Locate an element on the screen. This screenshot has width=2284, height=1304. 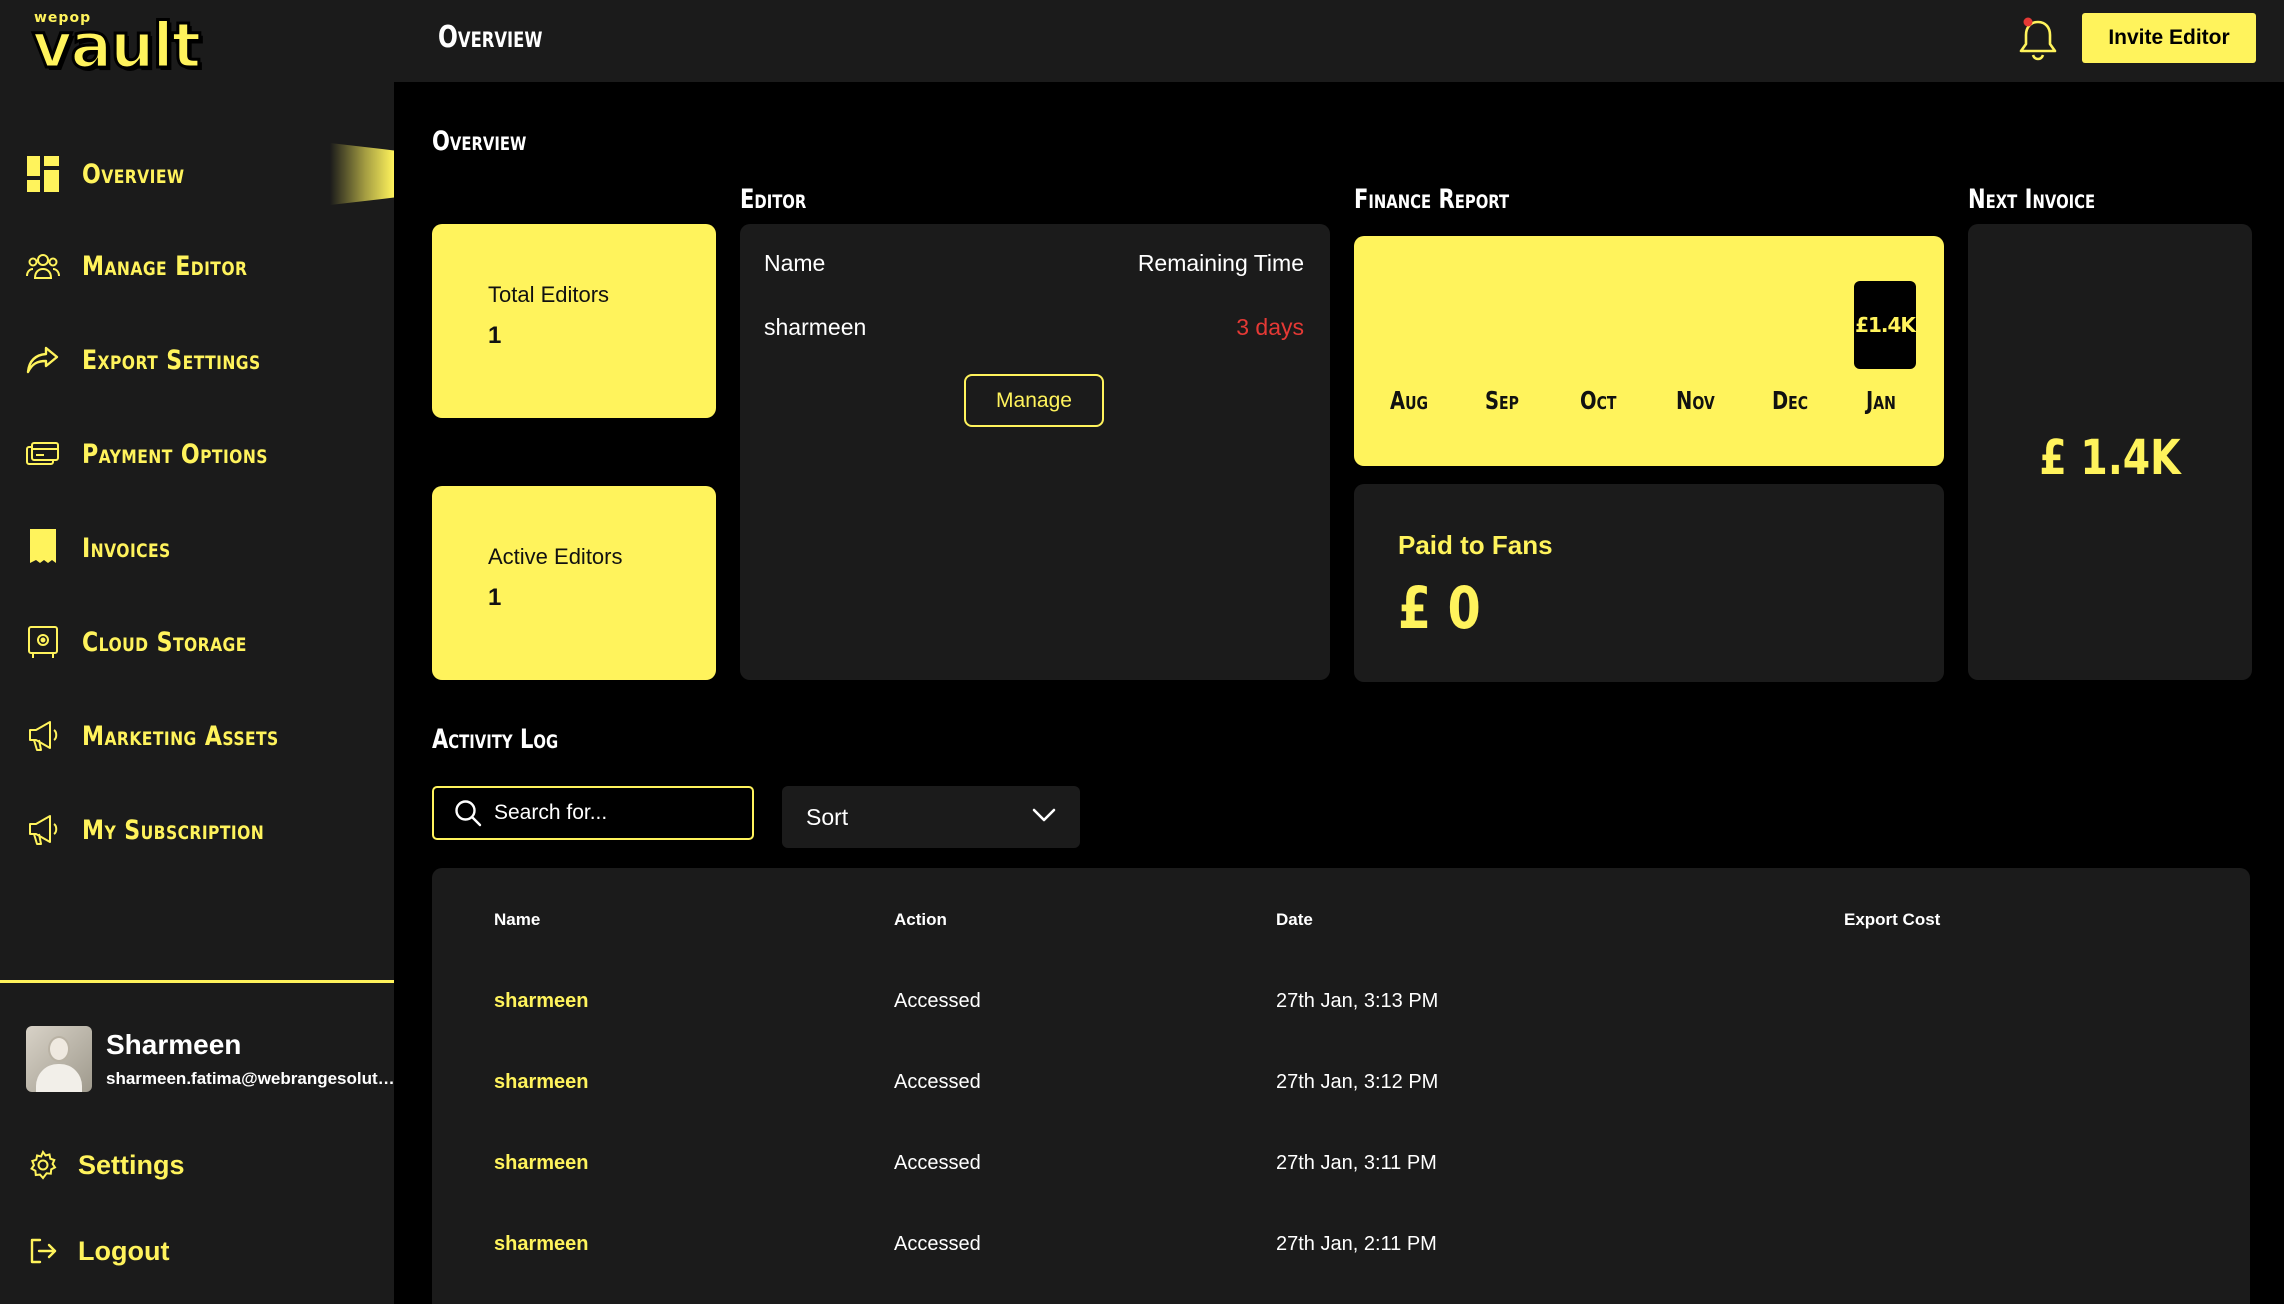
chevron-down-icon is located at coordinates (1044, 817).